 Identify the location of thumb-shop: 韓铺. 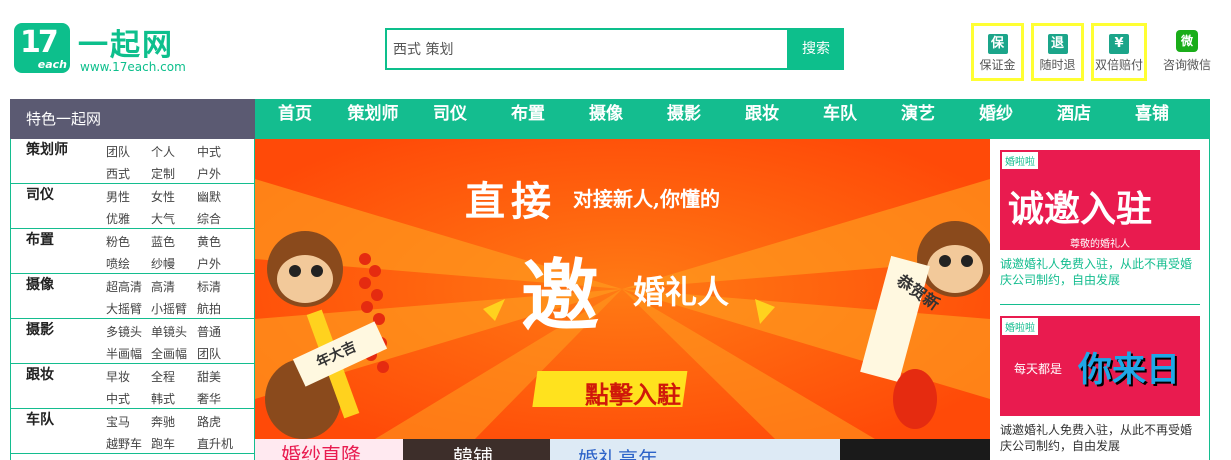
(476, 449).